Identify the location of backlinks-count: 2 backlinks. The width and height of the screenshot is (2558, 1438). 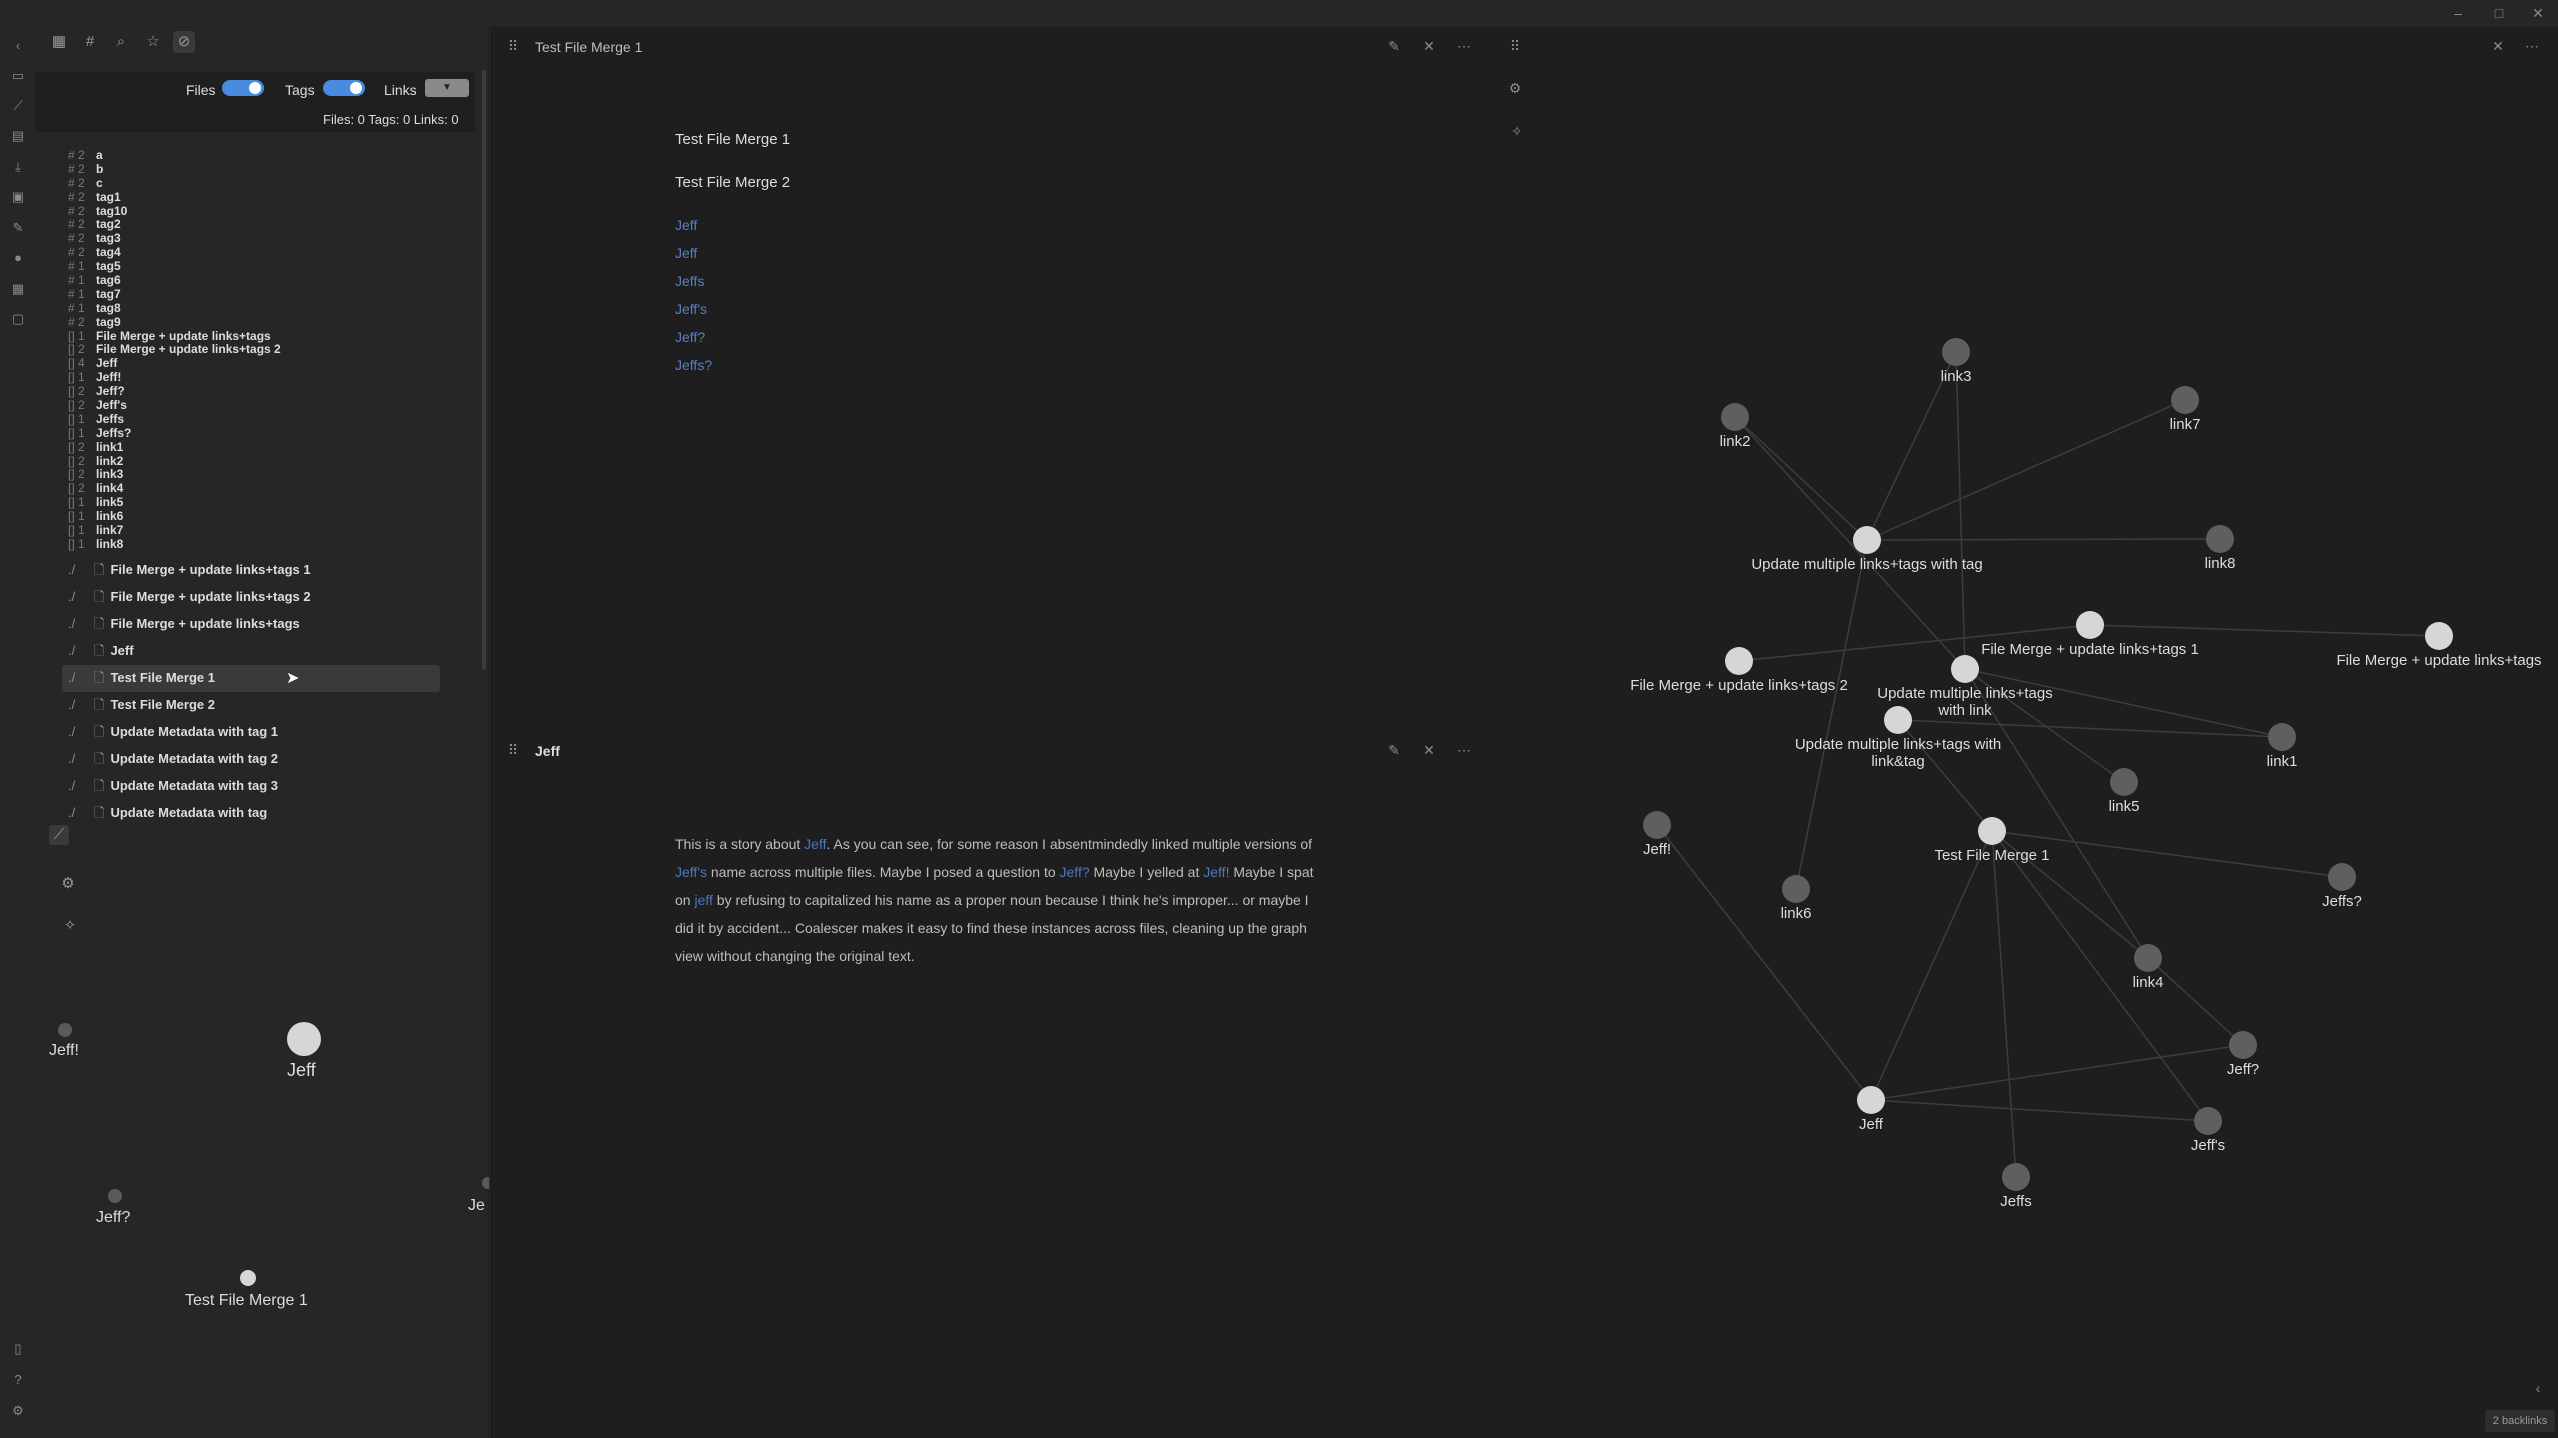
(2520, 1421).